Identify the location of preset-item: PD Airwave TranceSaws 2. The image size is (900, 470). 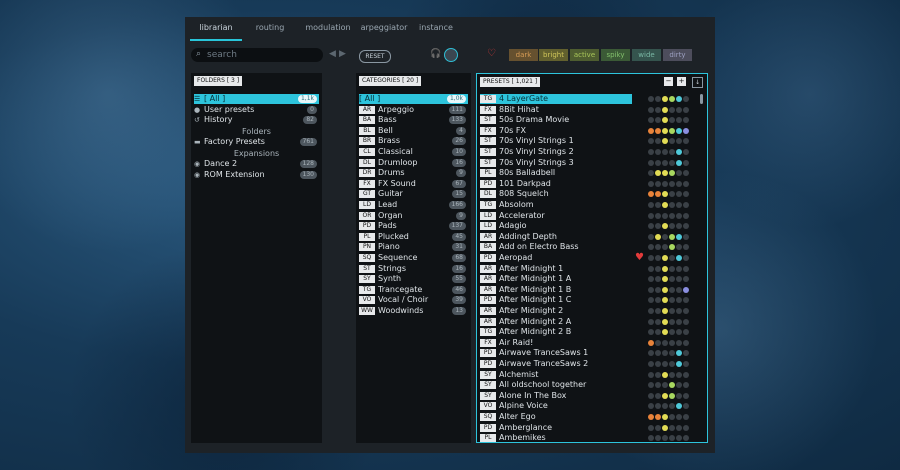
(556, 364).